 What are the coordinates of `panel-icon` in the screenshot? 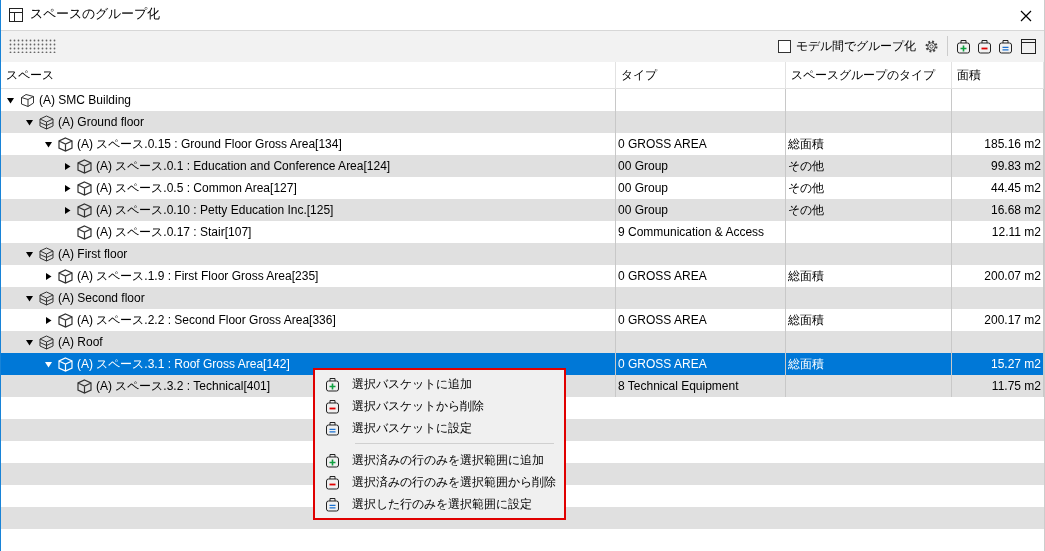 It's located at (1028, 46).